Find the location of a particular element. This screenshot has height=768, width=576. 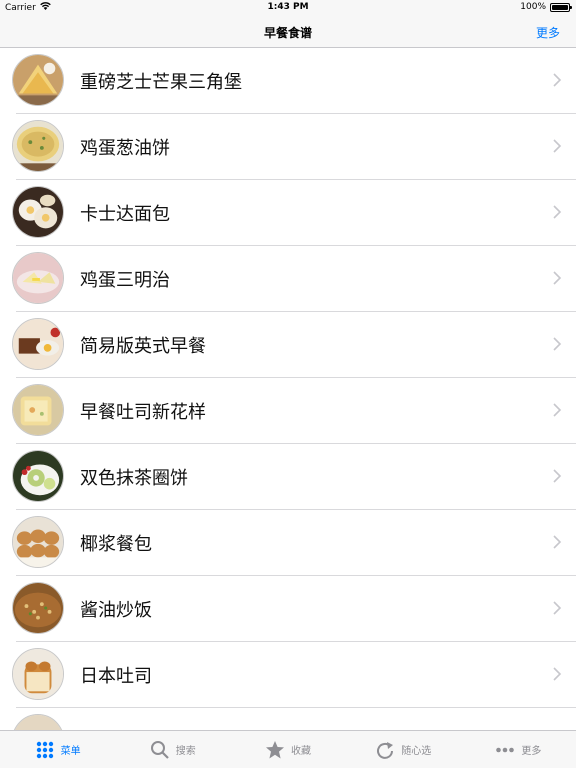

more-dots-icon is located at coordinates (505, 749).